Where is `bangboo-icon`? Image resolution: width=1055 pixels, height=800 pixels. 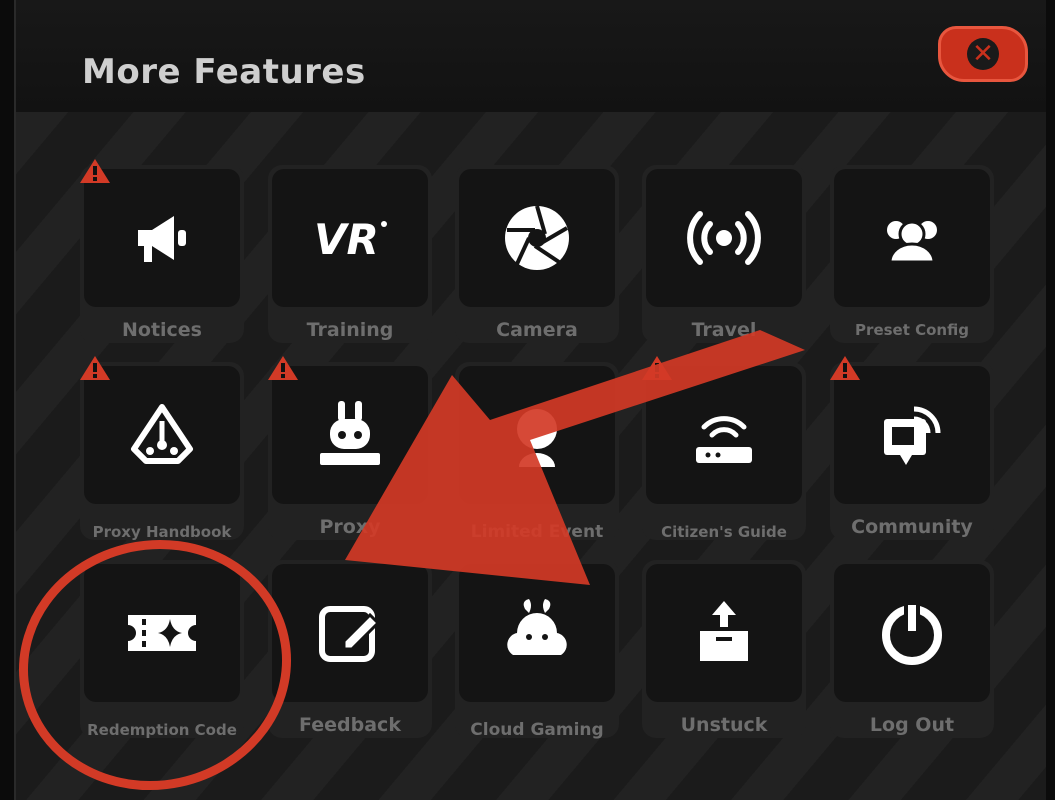
bangboo-icon is located at coordinates (350, 433).